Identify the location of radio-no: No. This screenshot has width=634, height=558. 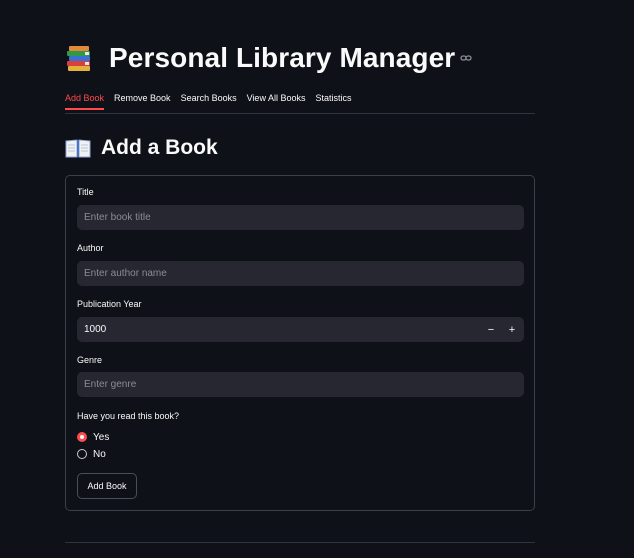
(91, 454).